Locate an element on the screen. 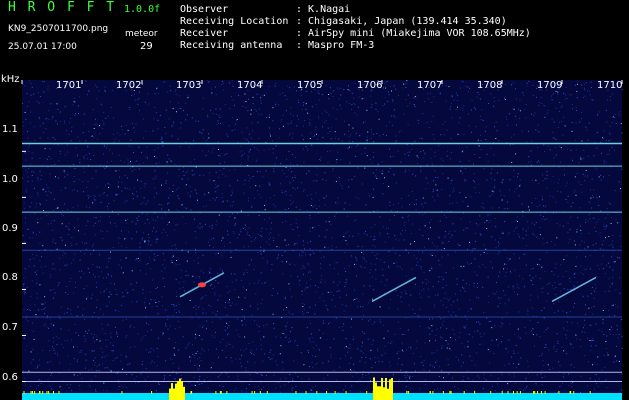 This screenshot has width=629, height=400. activity-spike is located at coordinates (221, 392).